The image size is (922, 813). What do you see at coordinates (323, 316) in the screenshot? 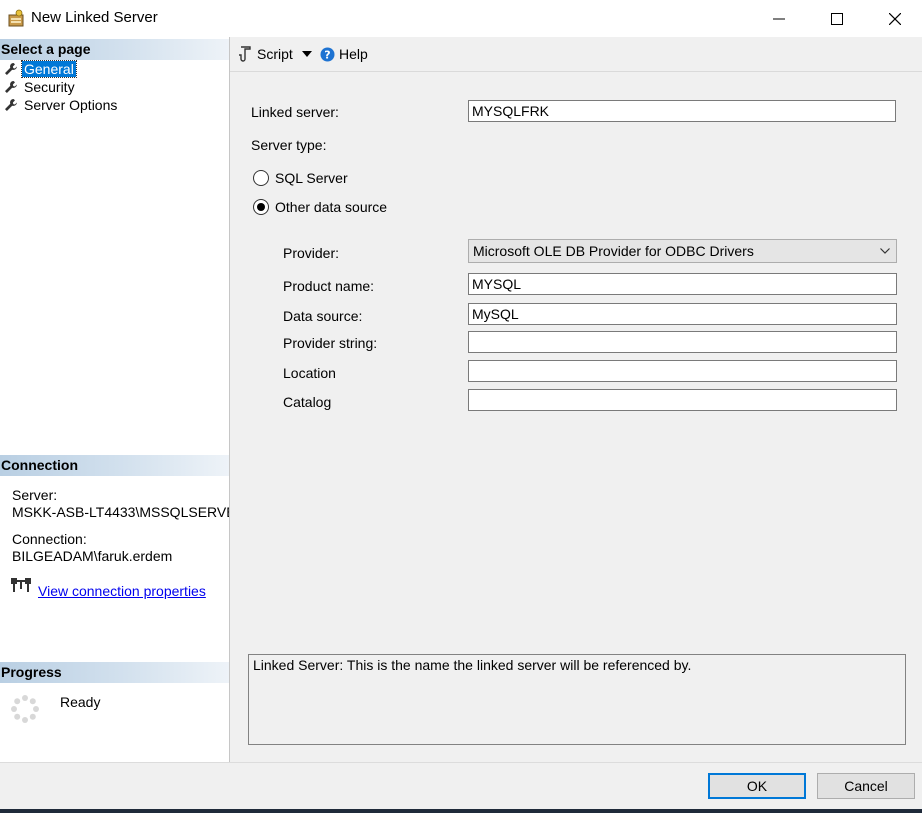
I see `data-source-label: Data source:` at bounding box center [323, 316].